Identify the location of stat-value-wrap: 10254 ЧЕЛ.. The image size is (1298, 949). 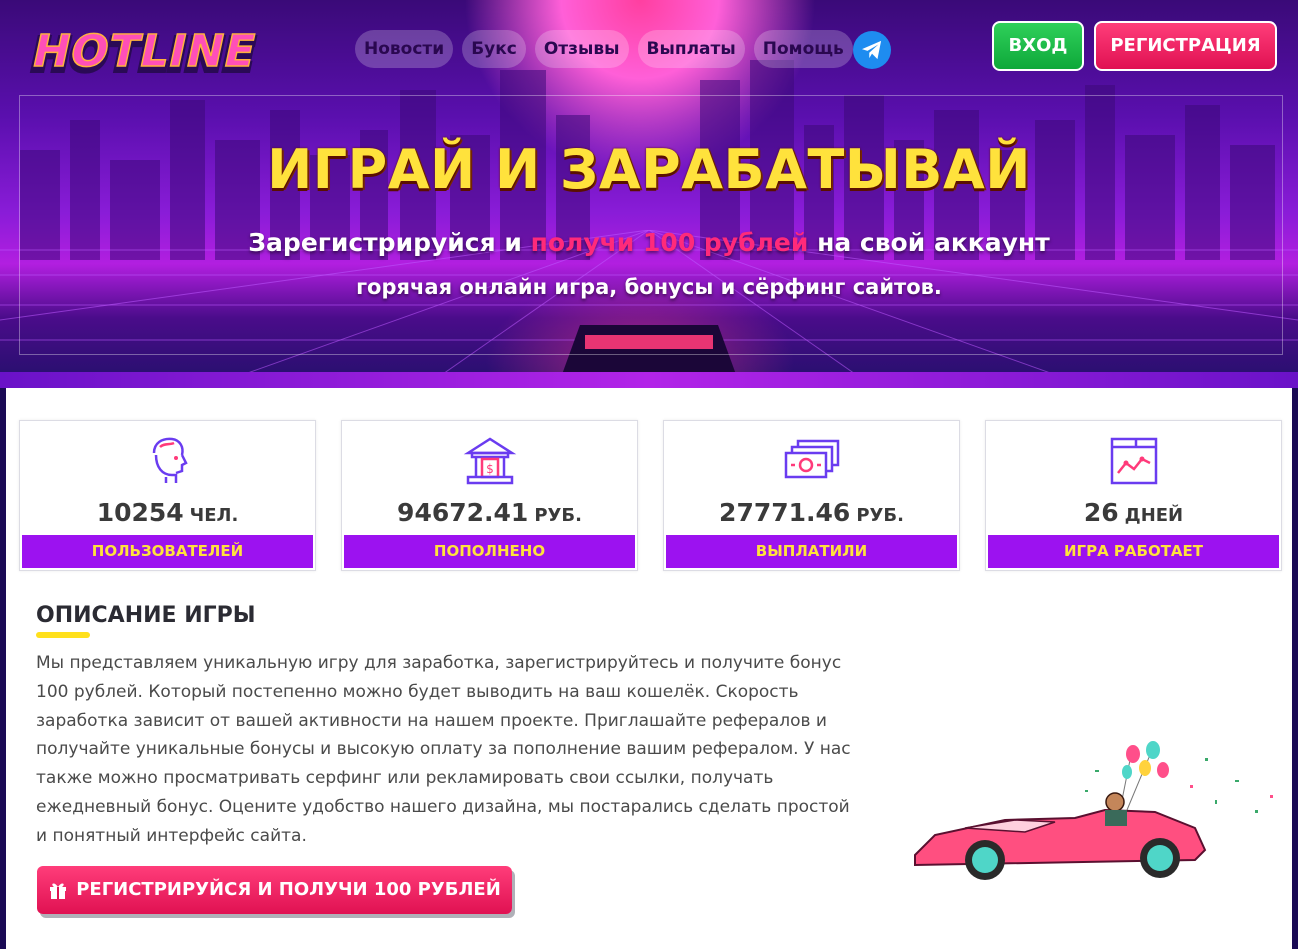
(167, 512).